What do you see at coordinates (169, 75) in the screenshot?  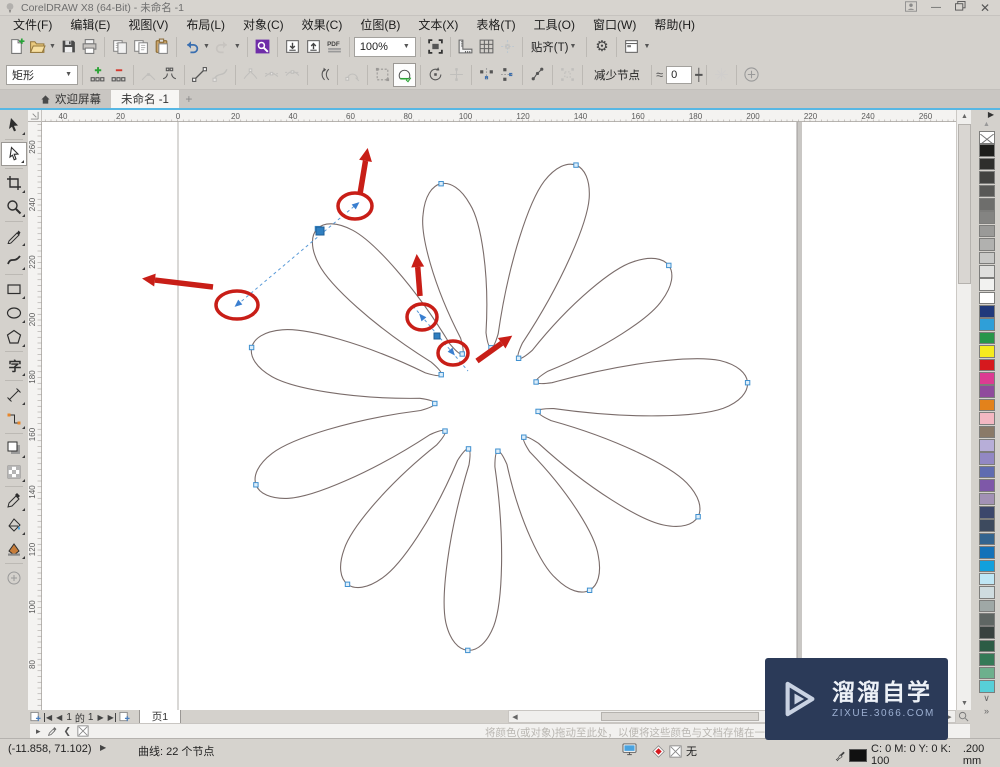 I see `break-curve-button` at bounding box center [169, 75].